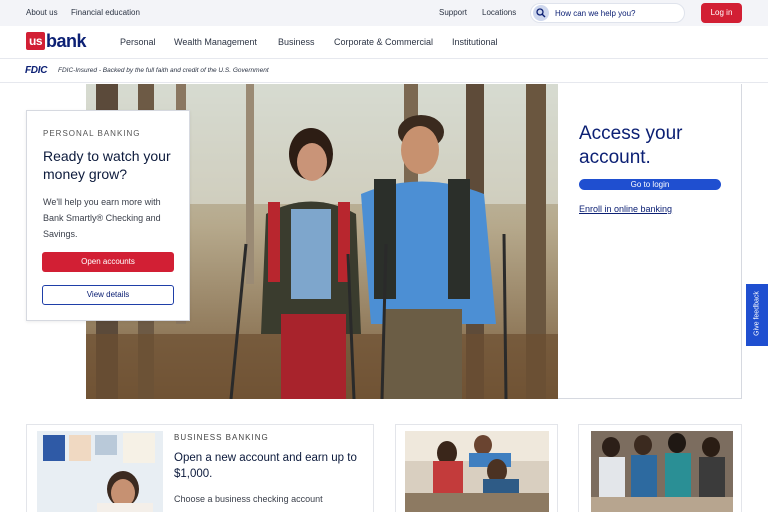 This screenshot has width=768, height=512. What do you see at coordinates (296, 42) in the screenshot?
I see `nav-business: Business` at bounding box center [296, 42].